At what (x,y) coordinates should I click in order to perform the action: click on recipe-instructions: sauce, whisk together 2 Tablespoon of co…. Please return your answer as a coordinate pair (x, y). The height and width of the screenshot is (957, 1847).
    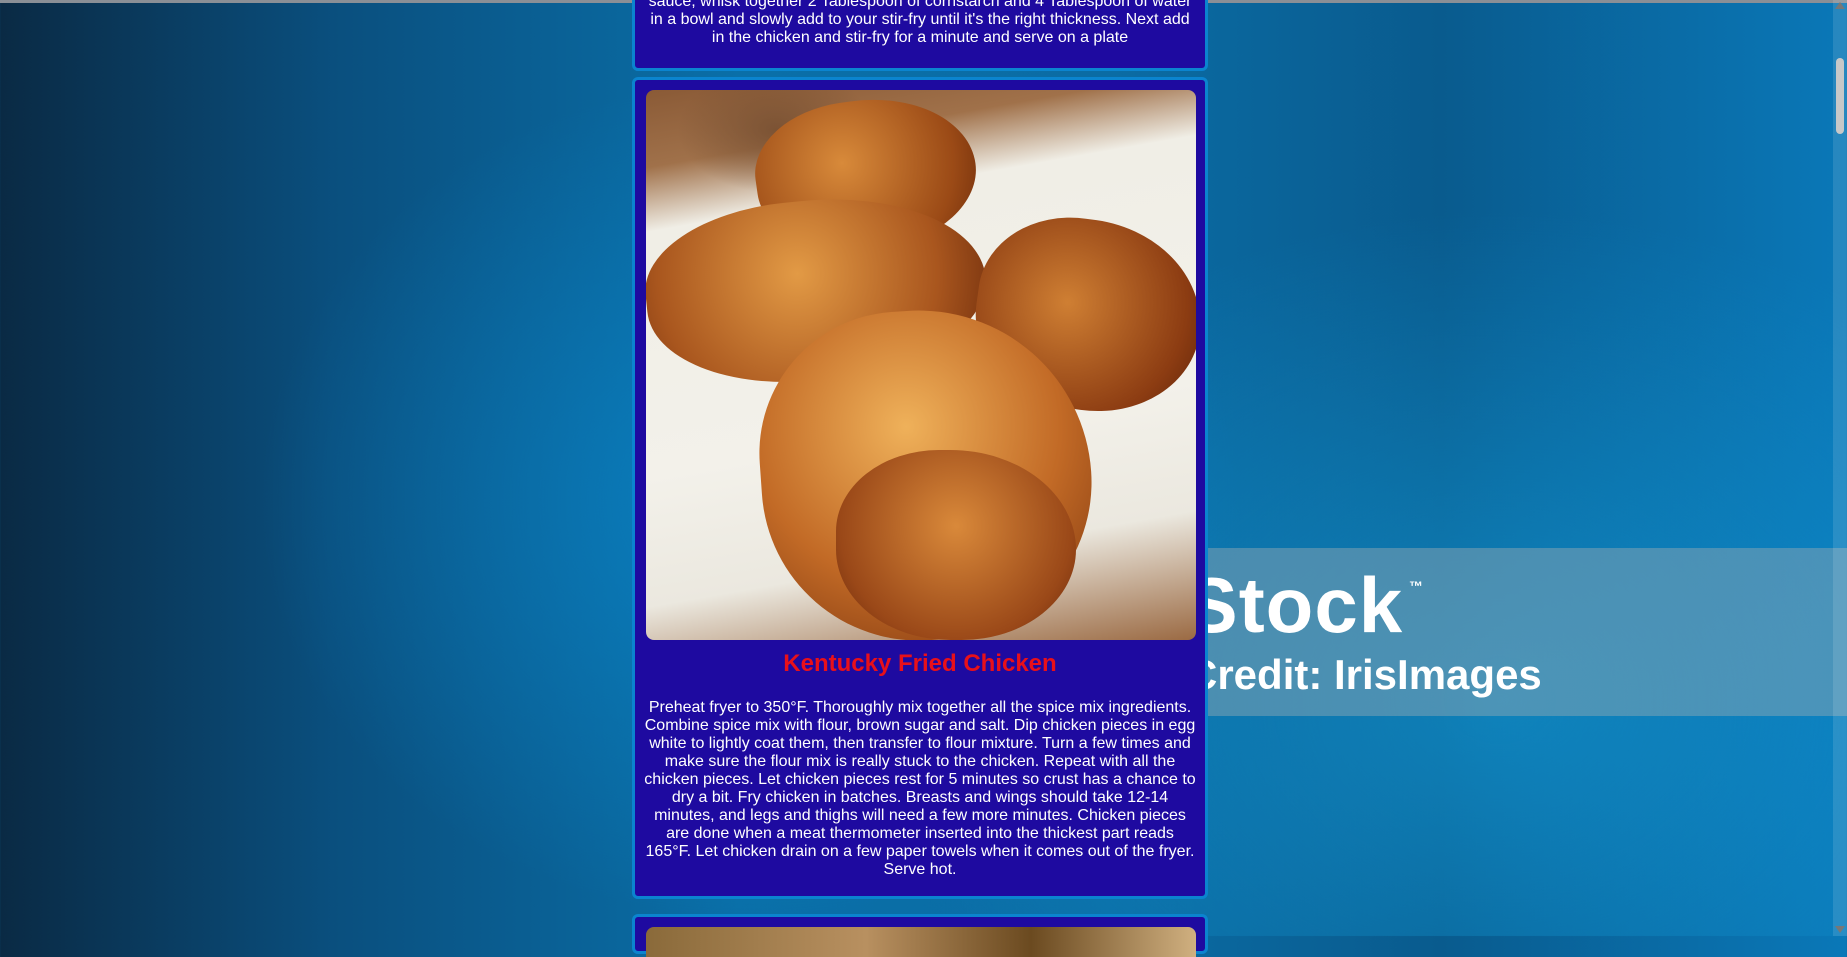
    Looking at the image, I should click on (920, 23).